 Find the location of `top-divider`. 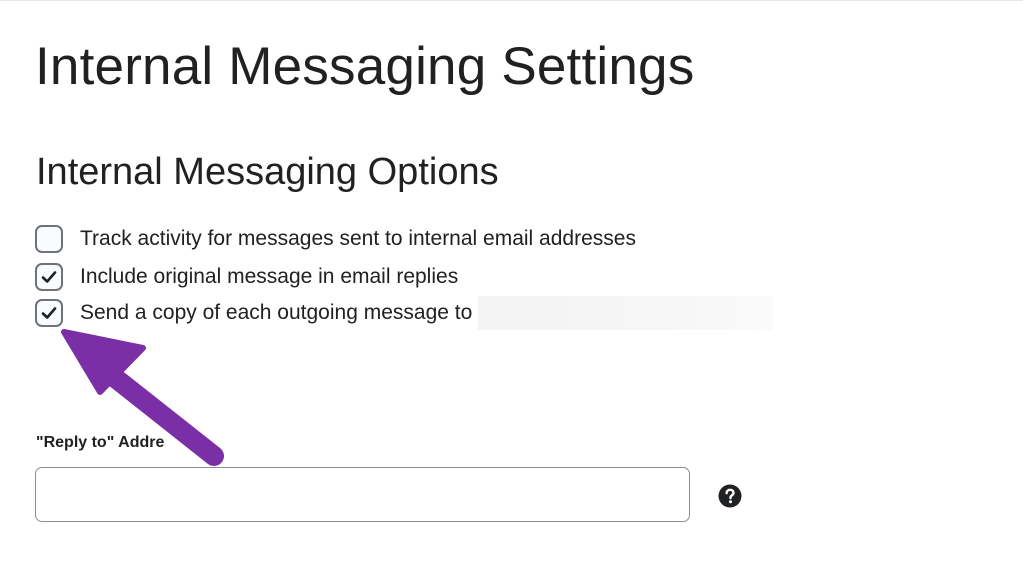

top-divider is located at coordinates (511, 0).